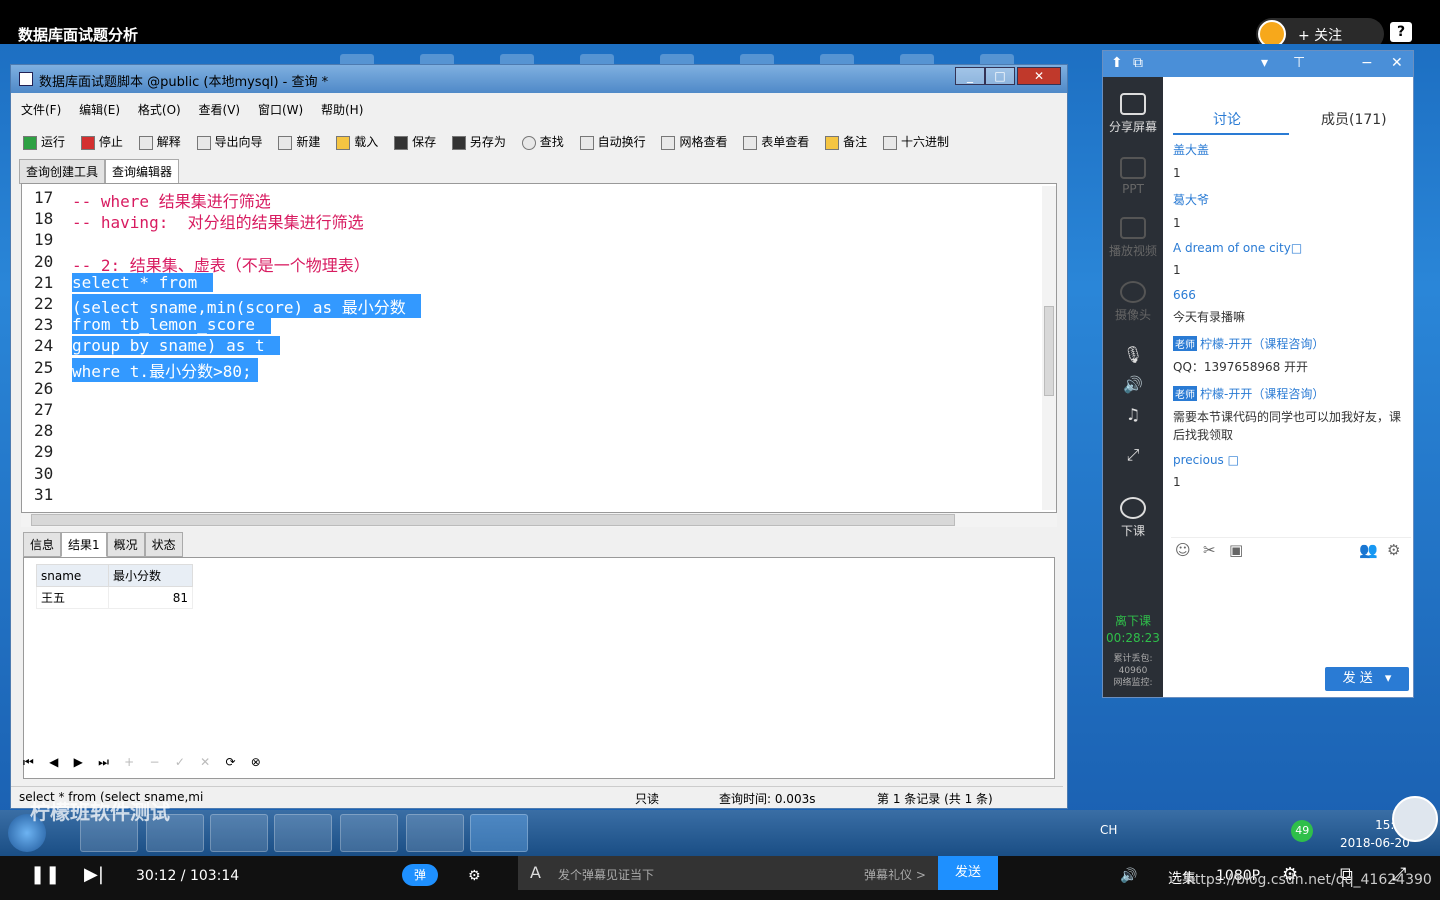 This screenshot has height=900, width=1440. Describe the element at coordinates (1264, 63) in the screenshot. I see `dropdown-icon: ▾` at that location.